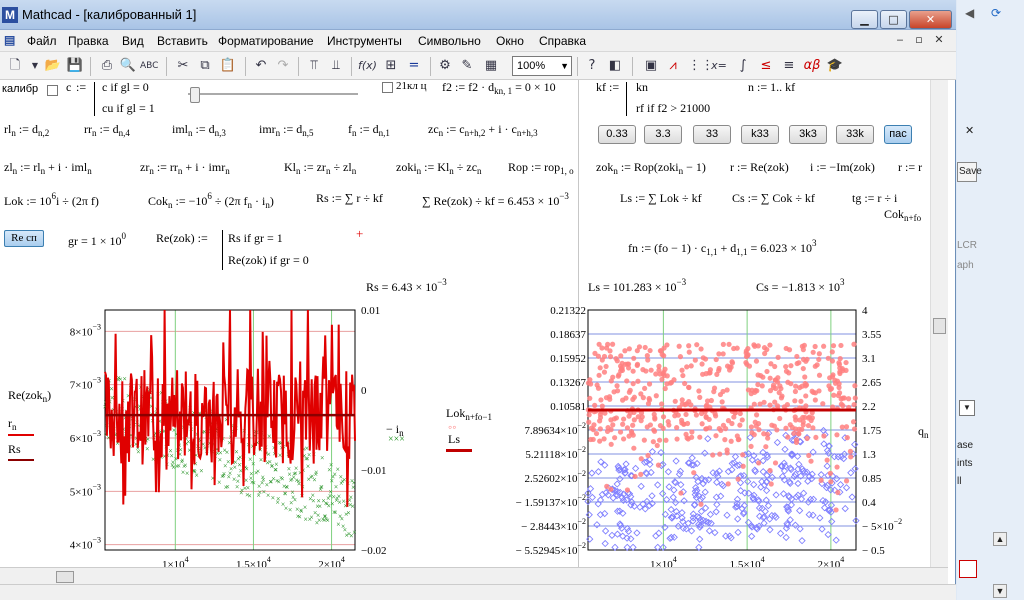 The height and width of the screenshot is (600, 1024). What do you see at coordinates (211, 200) in the screenshot?
I see `cok-definition: Cokn := −106 ÷ (2π fn · in)` at bounding box center [211, 200].